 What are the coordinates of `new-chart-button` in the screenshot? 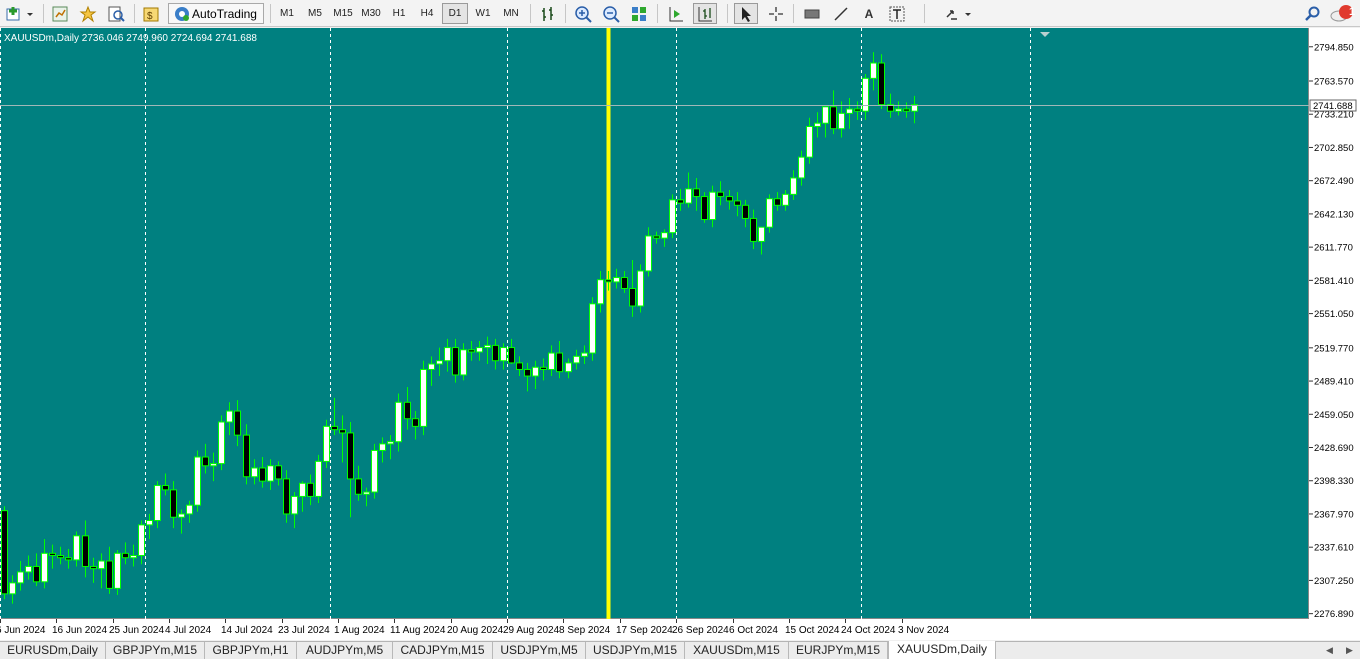 It's located at (20, 13).